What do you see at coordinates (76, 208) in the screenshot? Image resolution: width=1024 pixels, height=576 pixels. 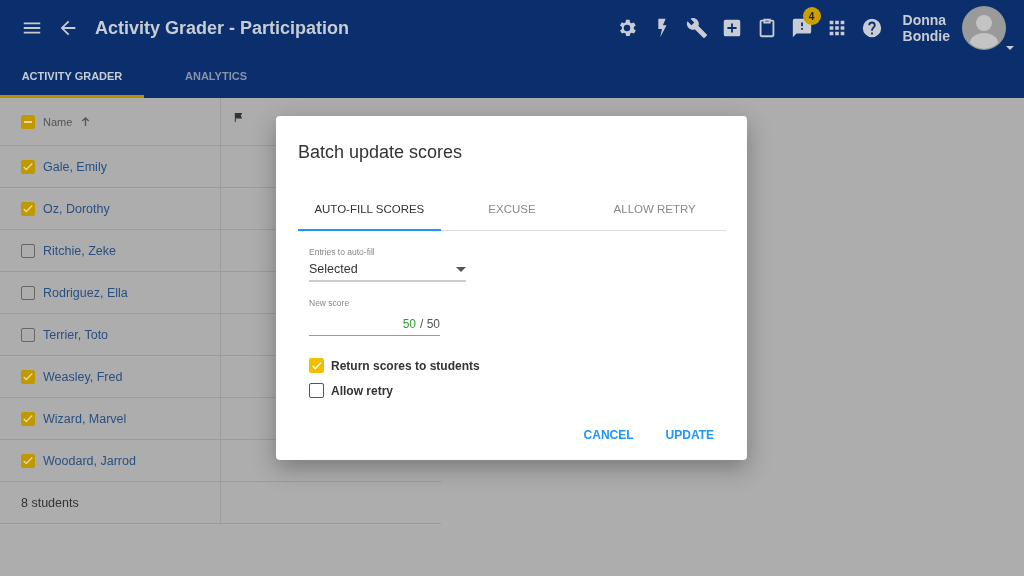 I see `student-name-link: Oz, Dorothy` at bounding box center [76, 208].